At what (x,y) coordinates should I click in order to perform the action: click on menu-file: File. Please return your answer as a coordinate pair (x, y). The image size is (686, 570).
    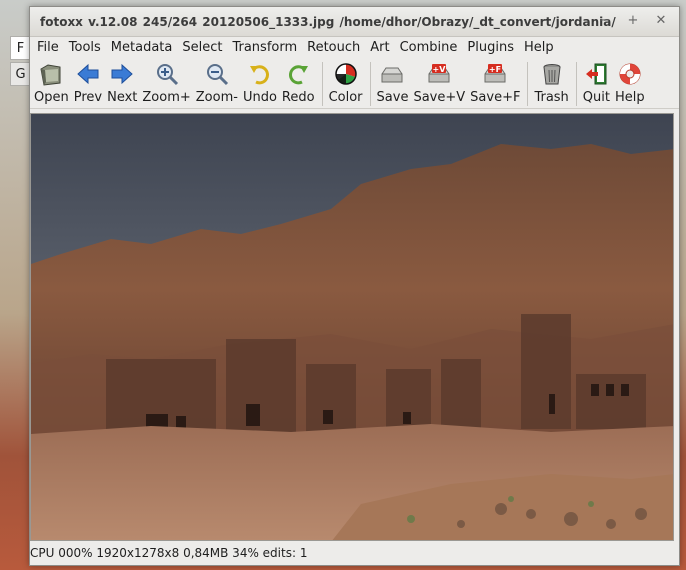
    Looking at the image, I should click on (48, 48).